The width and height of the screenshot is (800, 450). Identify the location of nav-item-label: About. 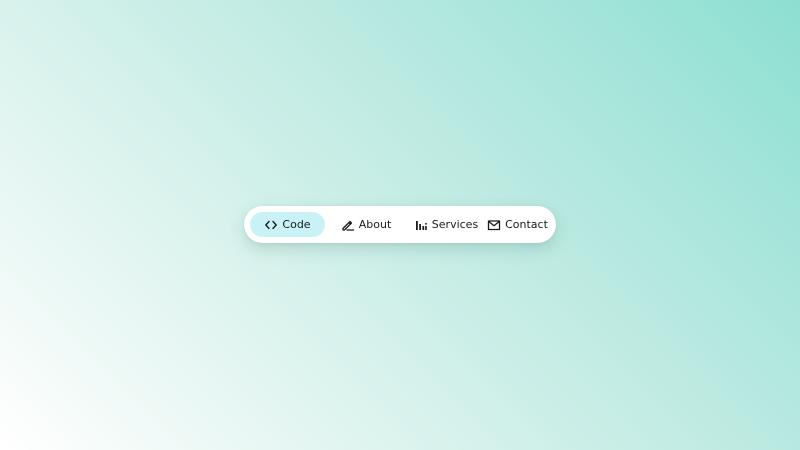
(375, 224).